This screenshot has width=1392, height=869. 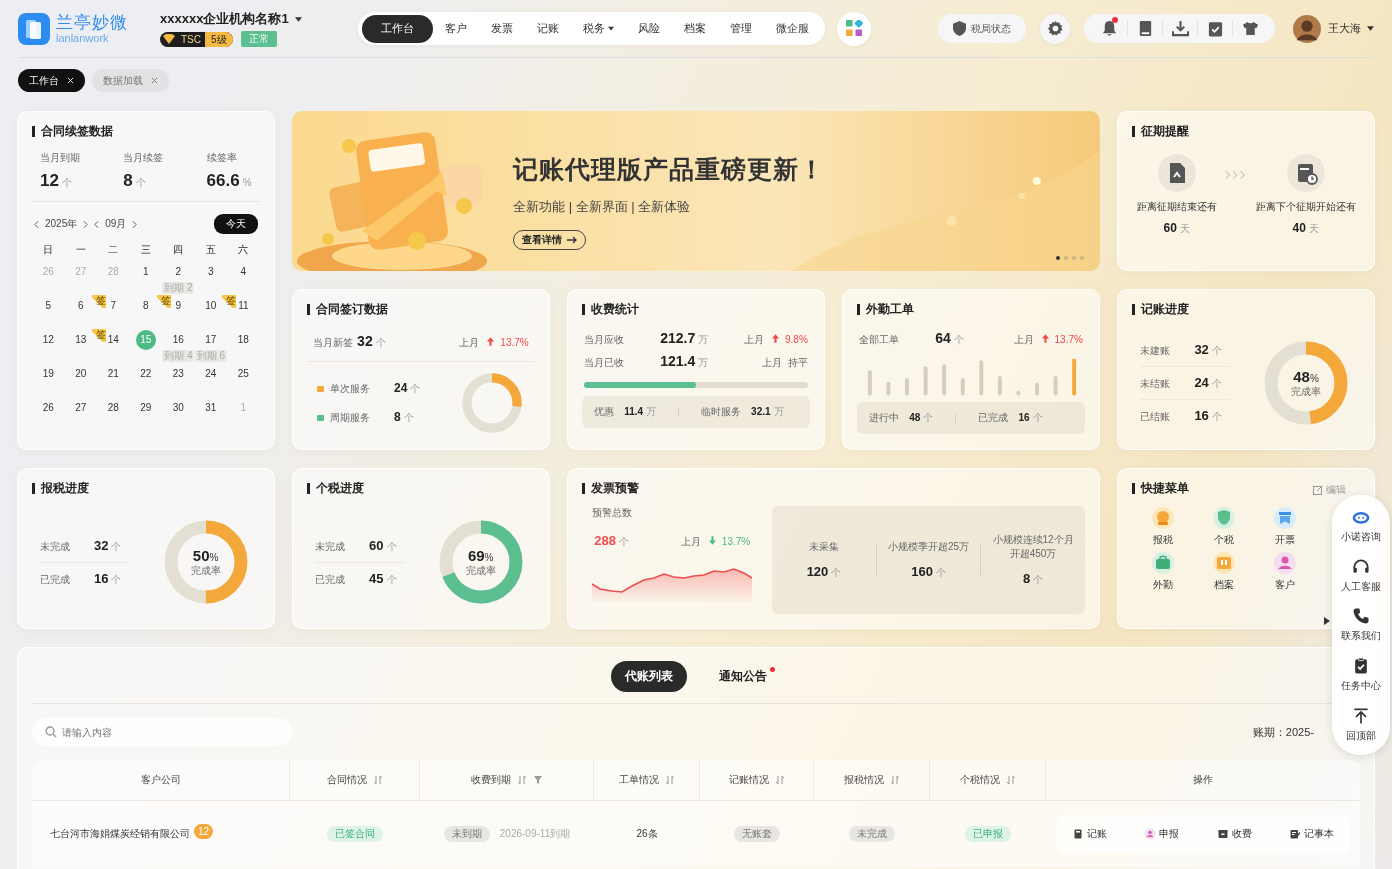 I want to click on shortcut-item: 外勤, so click(x=1163, y=571).